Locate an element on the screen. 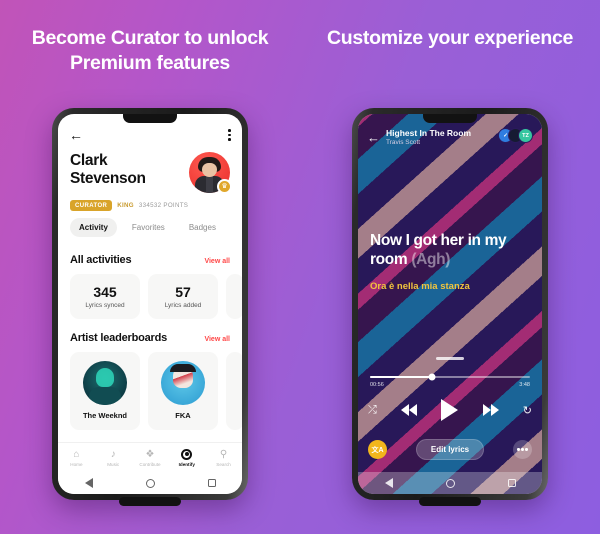 This screenshot has width=600, height=534. profile-tabs: Activity Favorites Badges is located at coordinates (150, 227).